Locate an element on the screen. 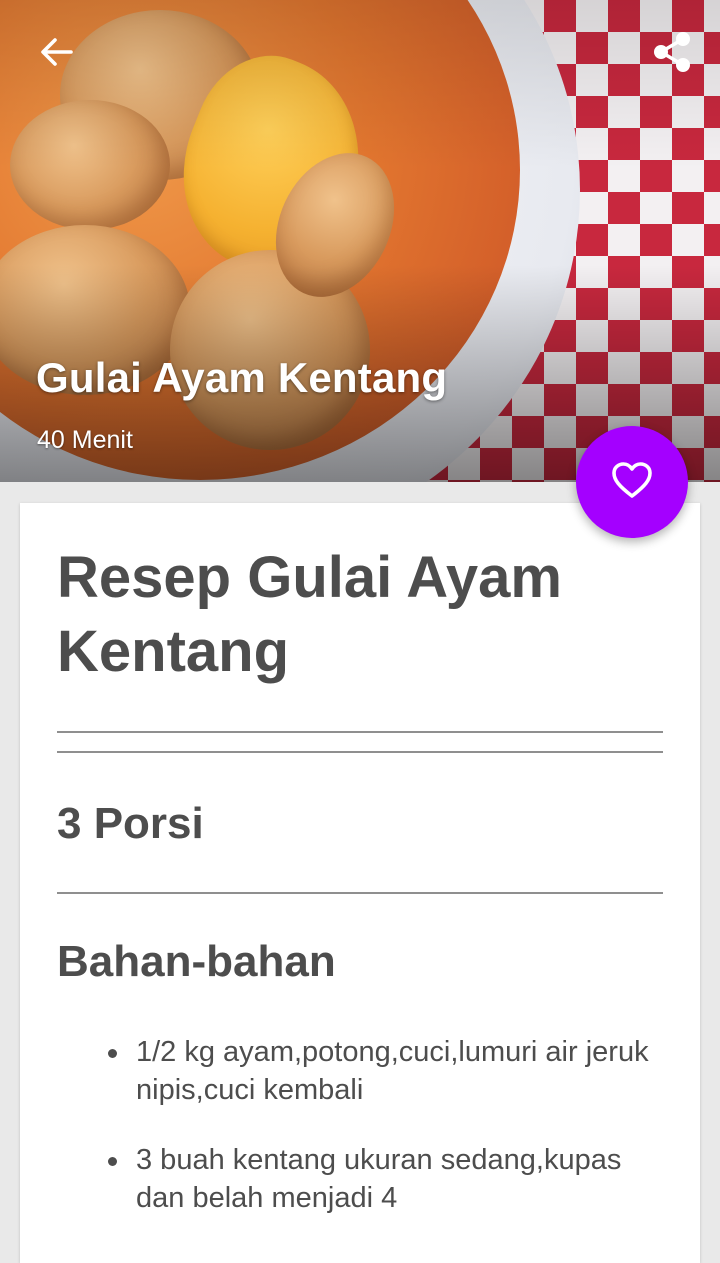  heart-outline-icon is located at coordinates (632, 482).